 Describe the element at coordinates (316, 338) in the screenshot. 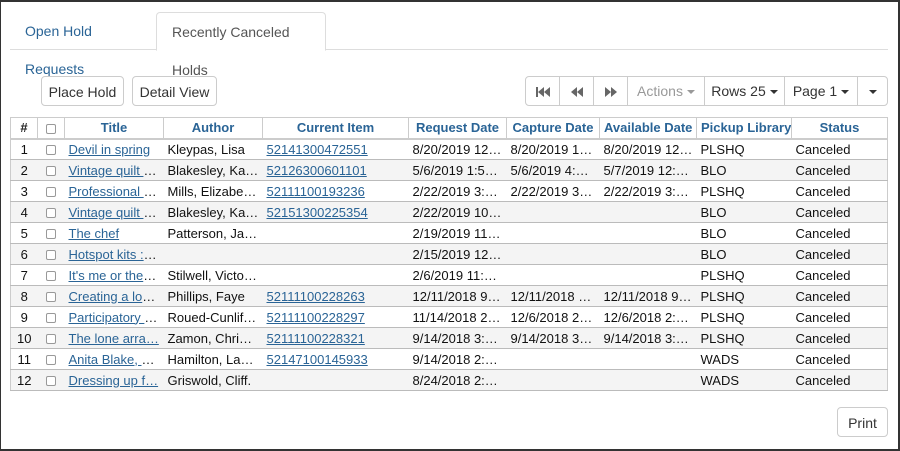

I see `current-item-link: 52111100228321` at that location.